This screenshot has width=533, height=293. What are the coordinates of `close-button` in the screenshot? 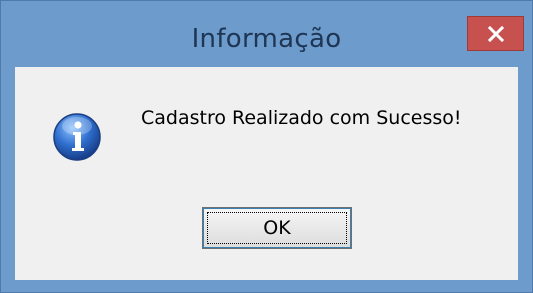 It's located at (495, 33).